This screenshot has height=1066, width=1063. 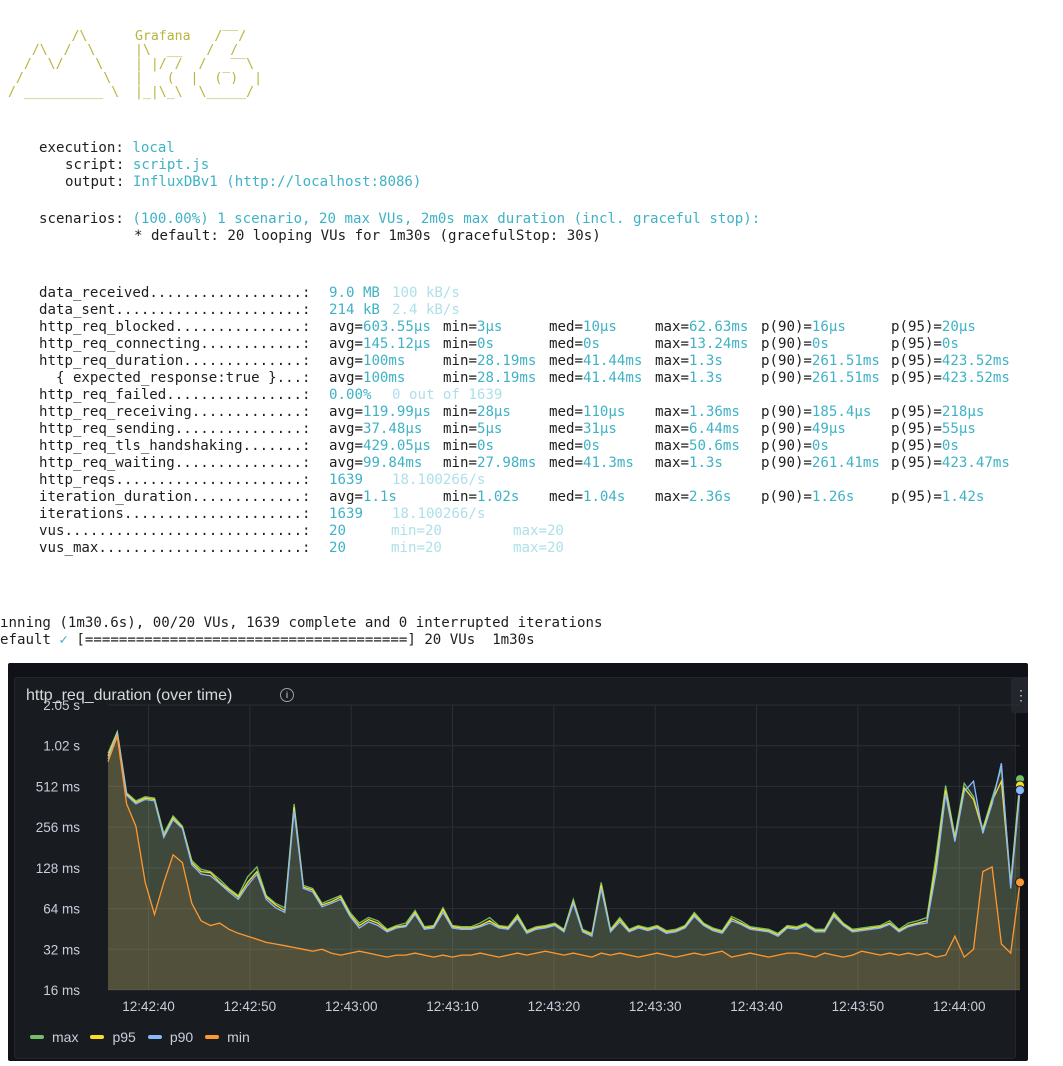 What do you see at coordinates (416, 531) in the screenshot?
I see `metric-value: min=20` at bounding box center [416, 531].